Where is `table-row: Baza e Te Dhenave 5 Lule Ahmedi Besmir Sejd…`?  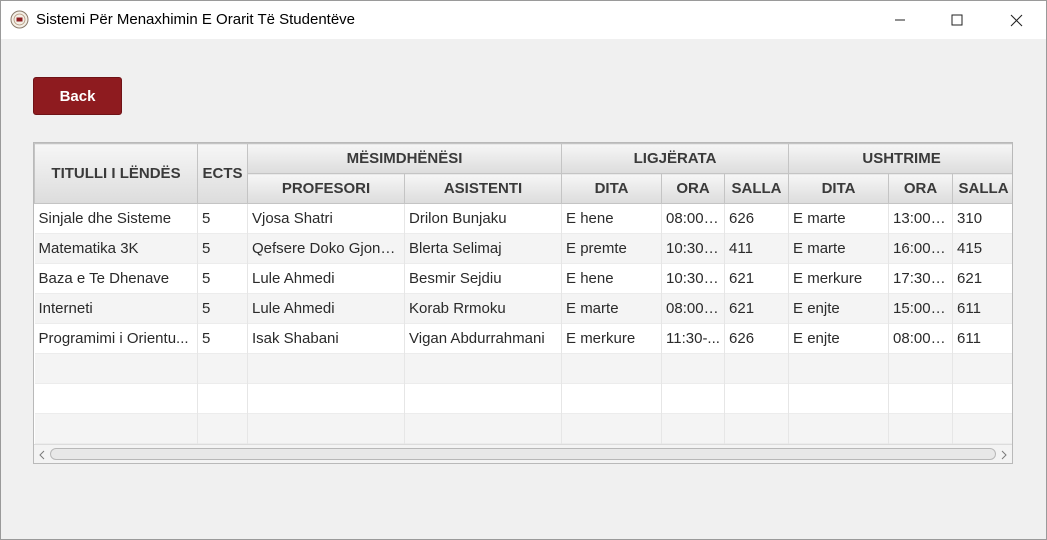 table-row: Baza e Te Dhenave 5 Lule Ahmedi Besmir Sejd… is located at coordinates (523, 278).